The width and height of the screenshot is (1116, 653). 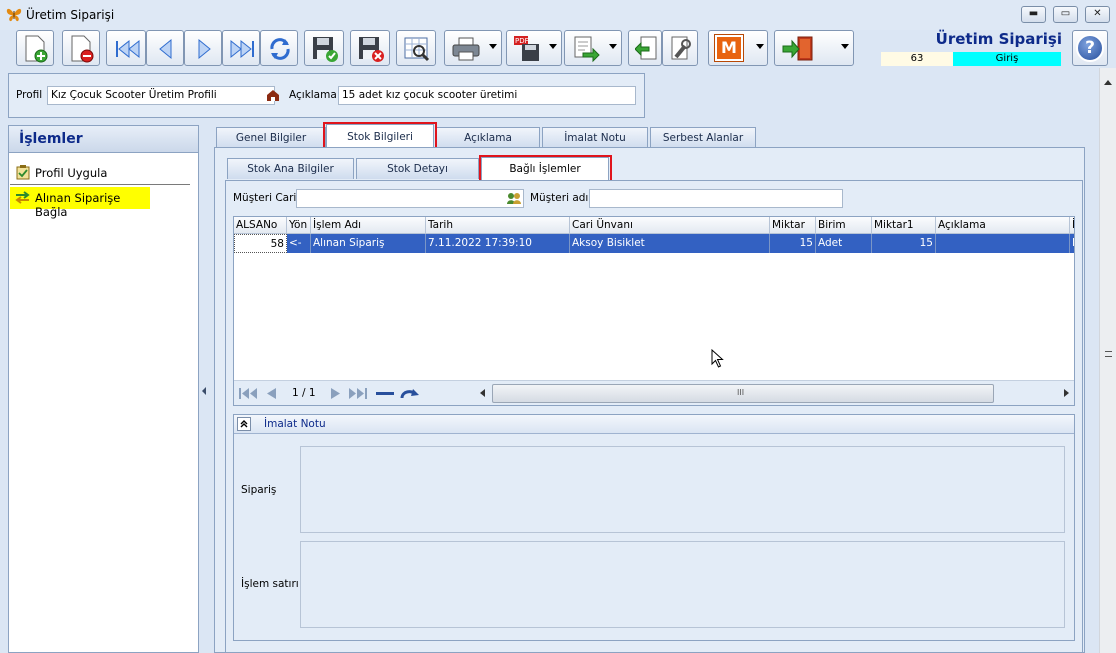 I want to click on description-input: 15 adet kız çocuk scooter üretimi, so click(x=487, y=95).